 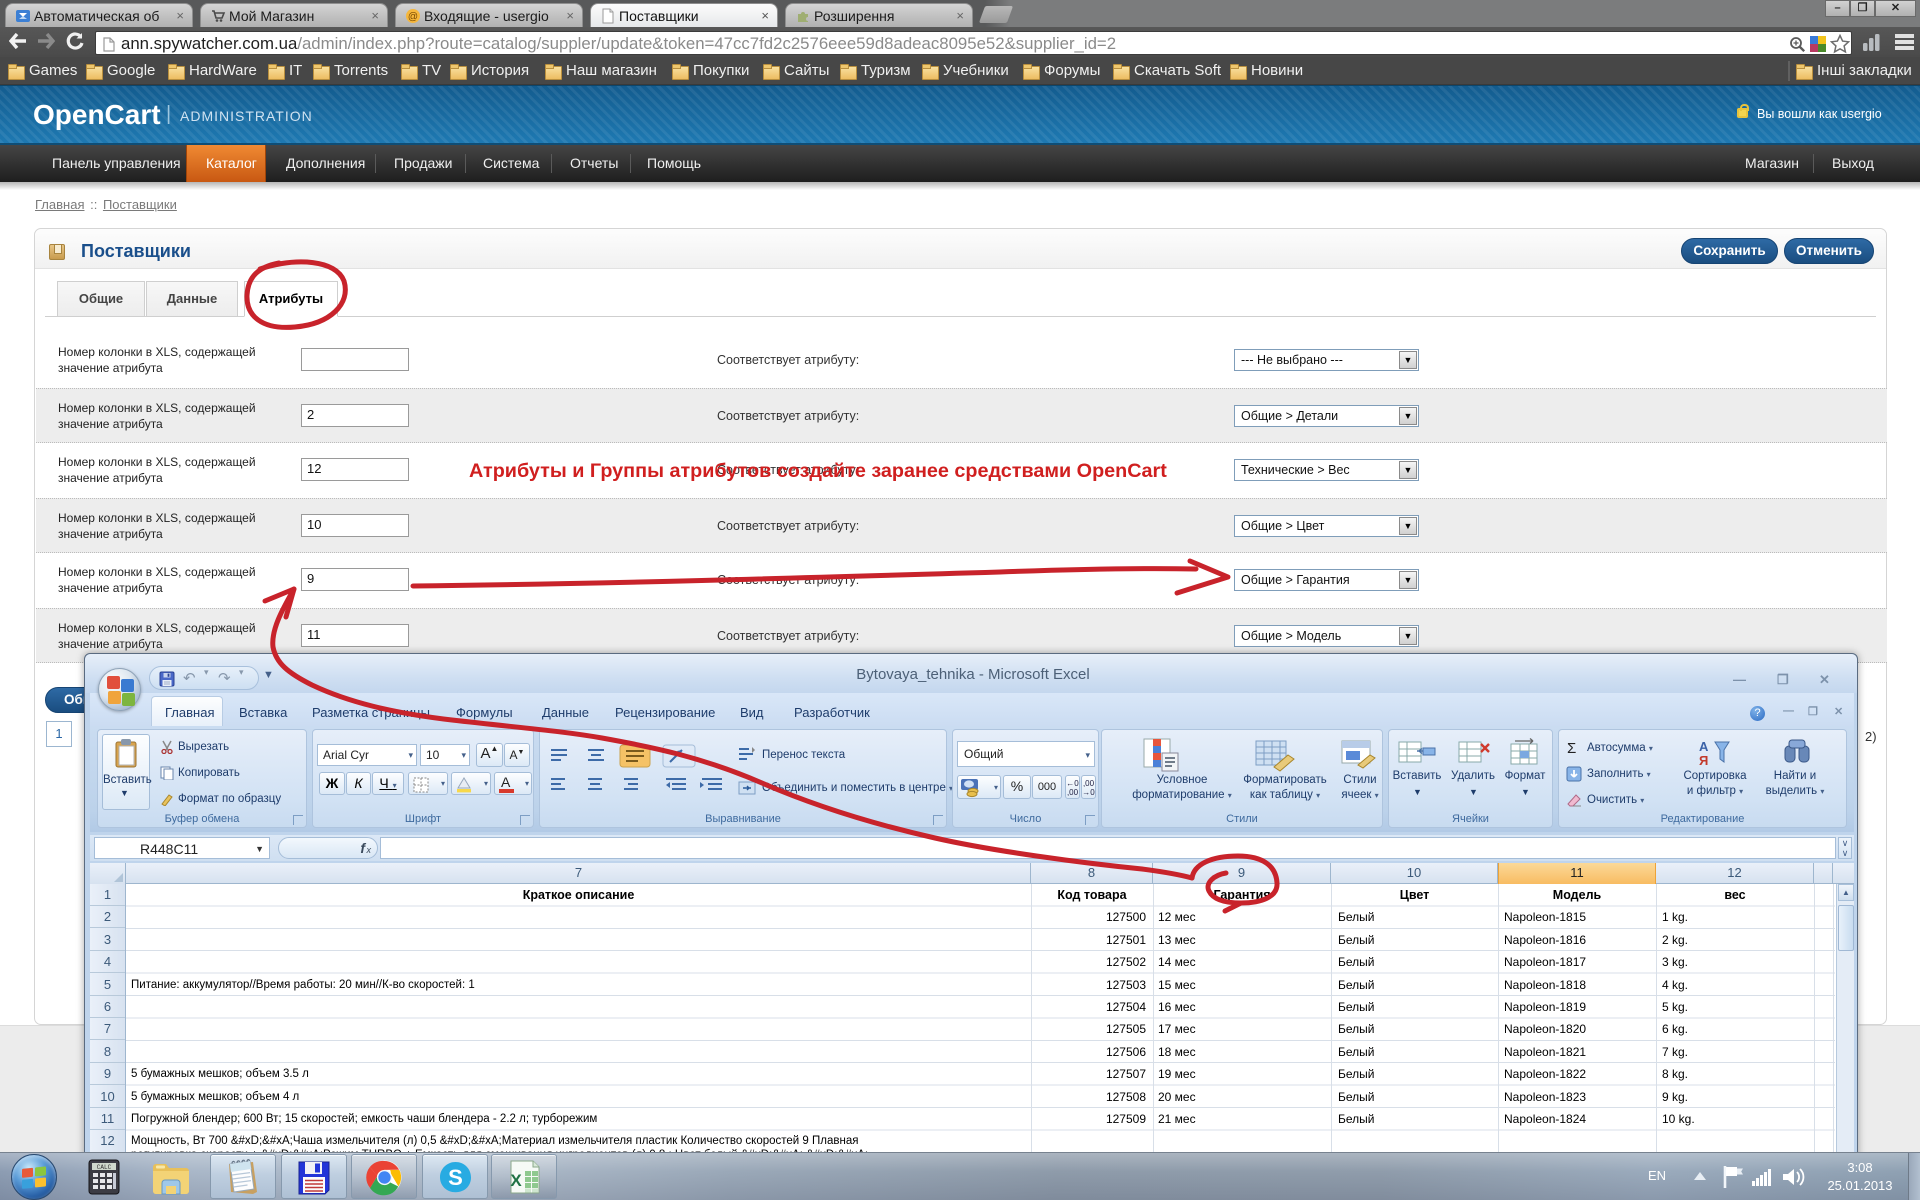 I want to click on svg-text: S, so click(x=455, y=1177).